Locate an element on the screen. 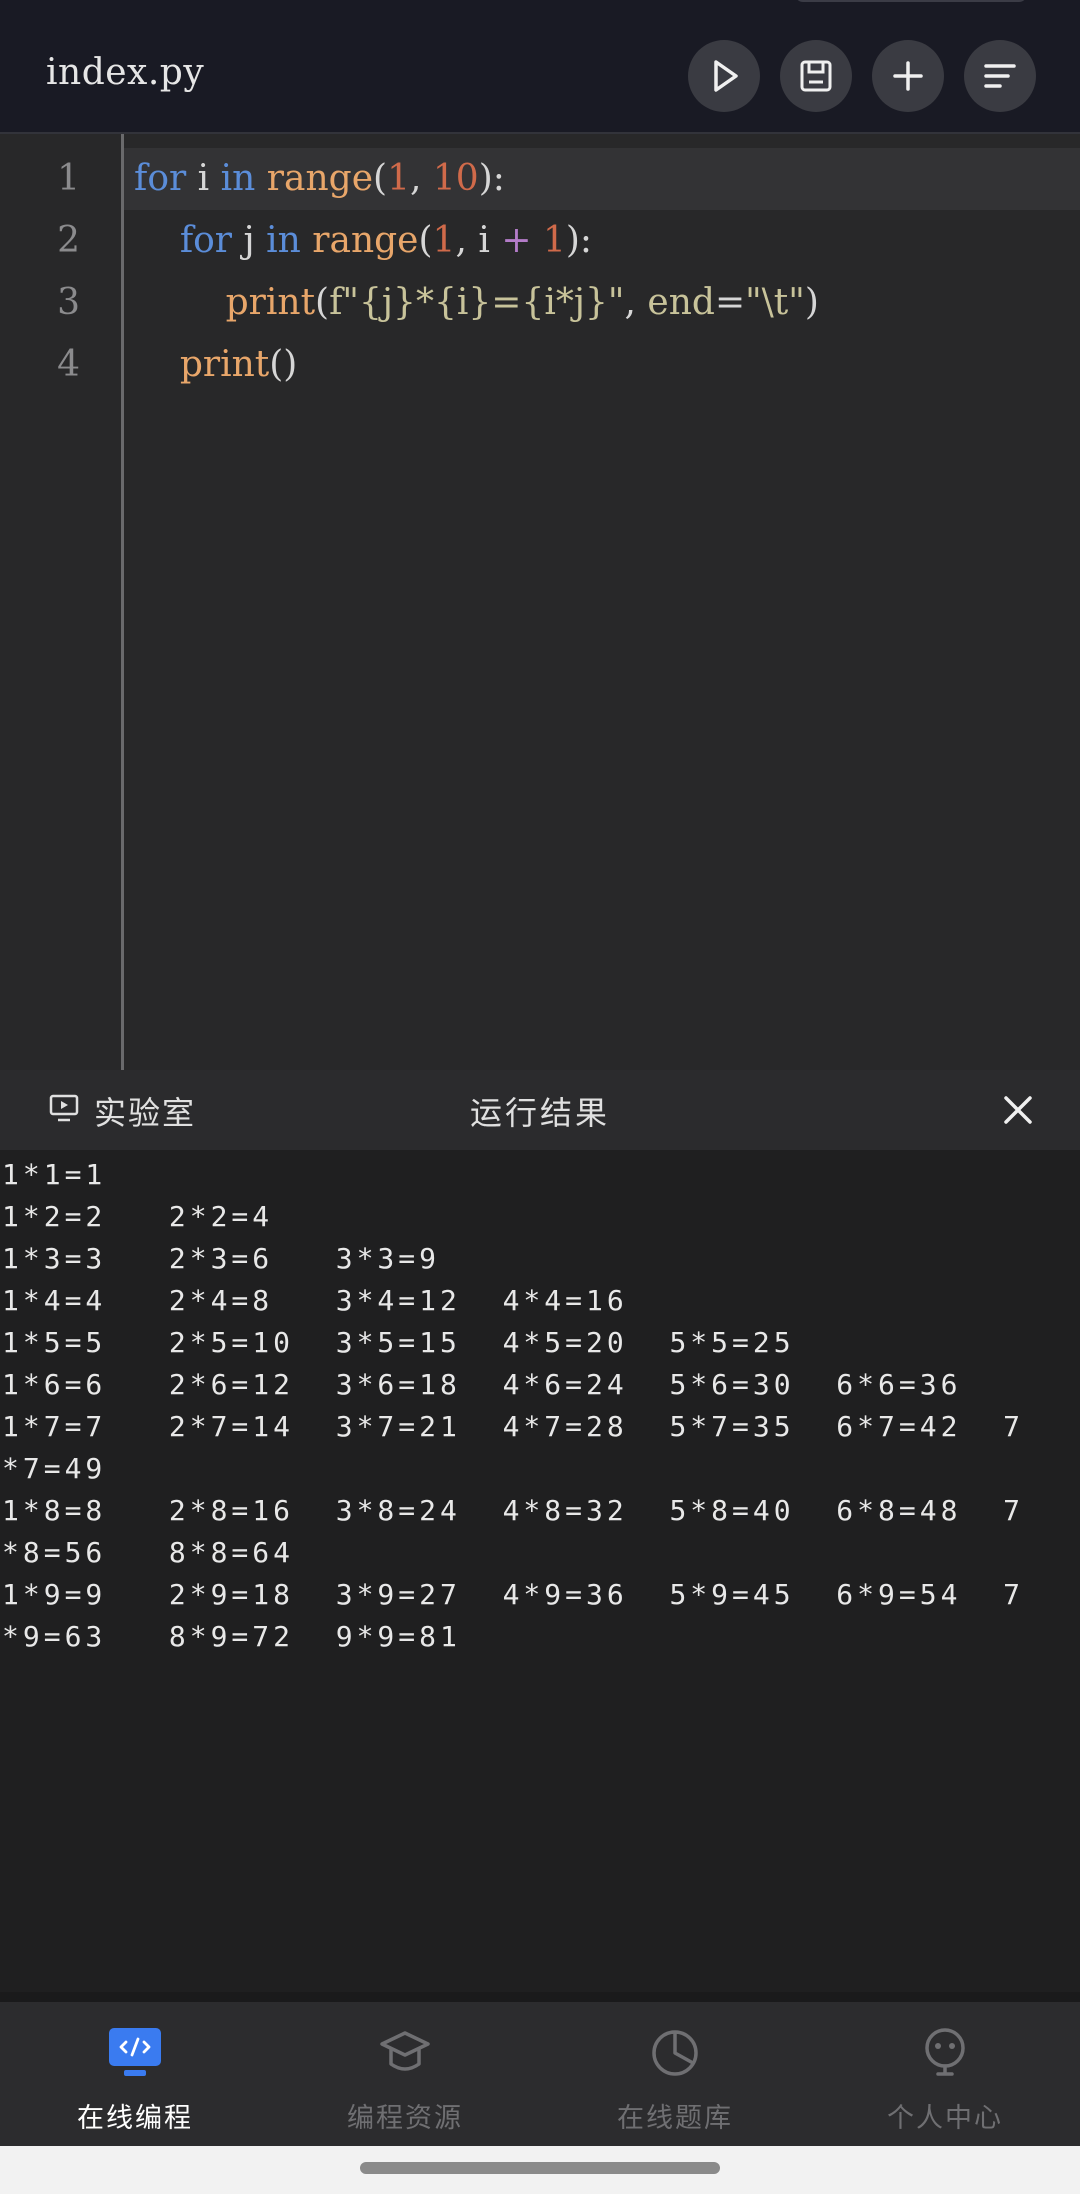  output-line: *9=63 8*9=72 9*9=81 is located at coordinates (231, 1636).